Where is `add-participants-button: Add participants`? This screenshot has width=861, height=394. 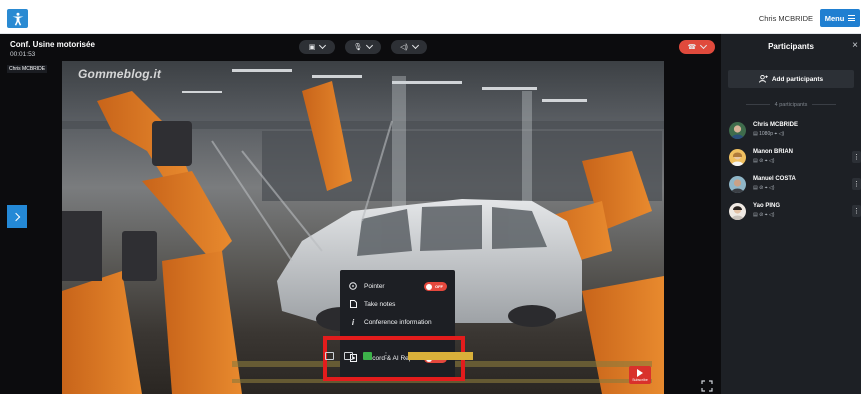 add-participants-button: Add participants is located at coordinates (791, 79).